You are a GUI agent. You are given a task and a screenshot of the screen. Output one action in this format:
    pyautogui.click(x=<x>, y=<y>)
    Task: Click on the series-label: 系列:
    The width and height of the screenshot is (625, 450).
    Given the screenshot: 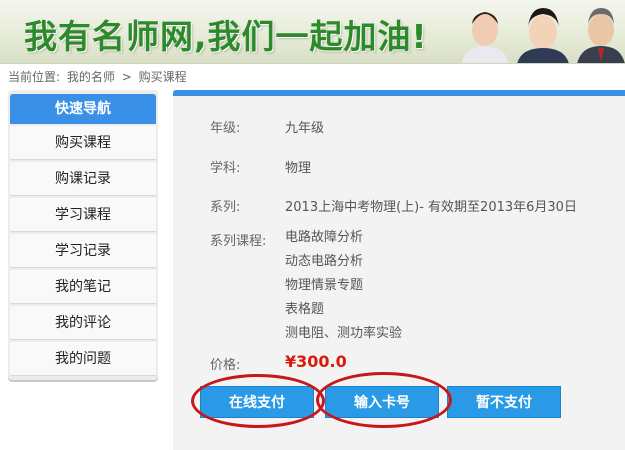 What is the action you would take?
    pyautogui.click(x=225, y=207)
    